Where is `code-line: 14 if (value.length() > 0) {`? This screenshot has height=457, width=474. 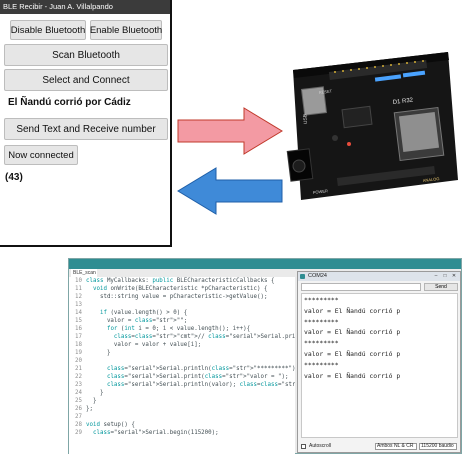
code-line: 14 if (value.length() > 0) { is located at coordinates (182, 313).